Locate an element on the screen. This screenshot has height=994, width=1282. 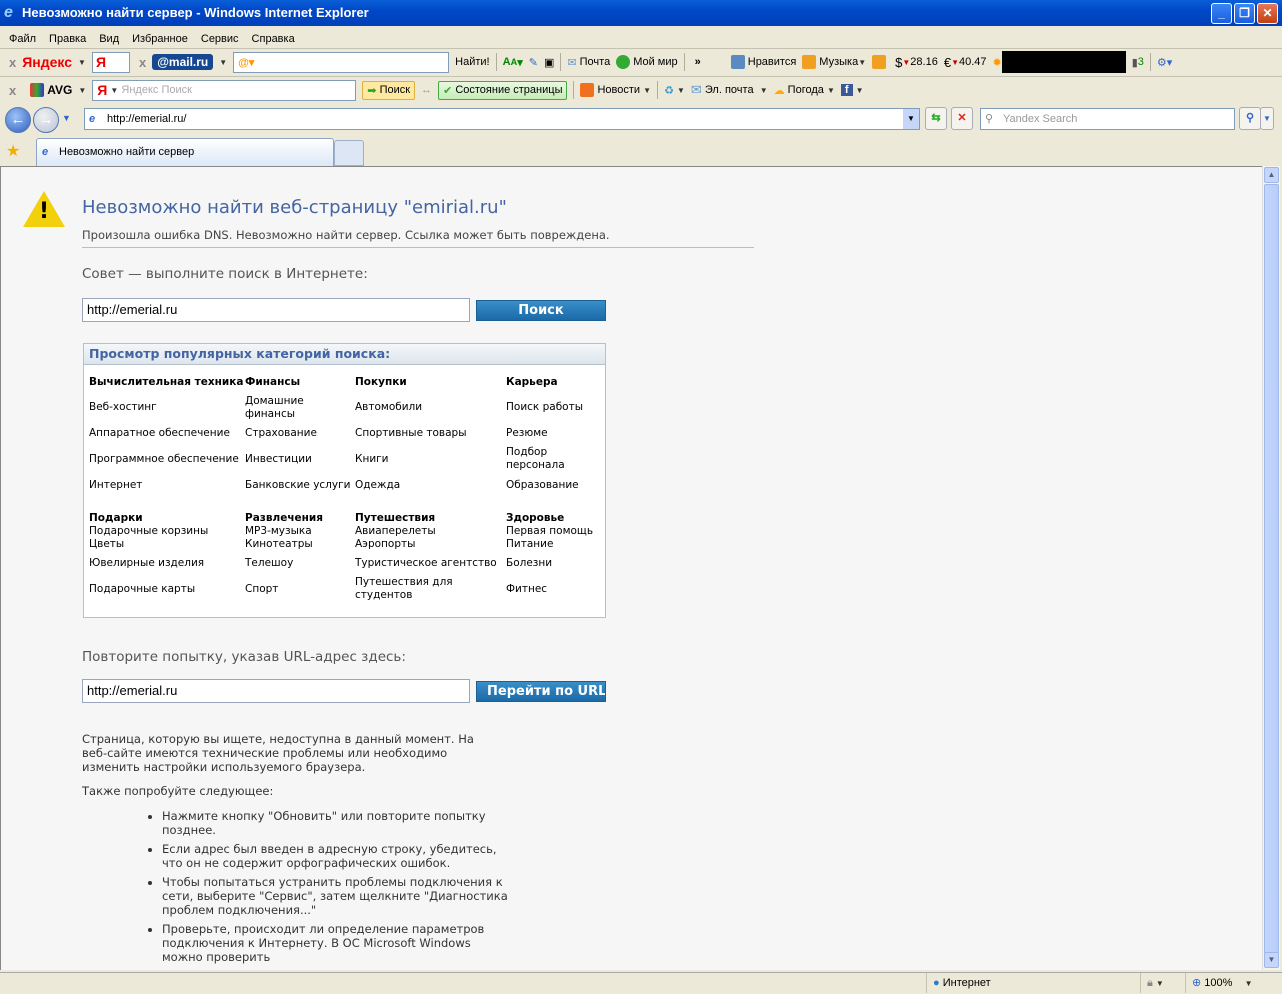
category-link: Питание is located at coordinates (549, 544).